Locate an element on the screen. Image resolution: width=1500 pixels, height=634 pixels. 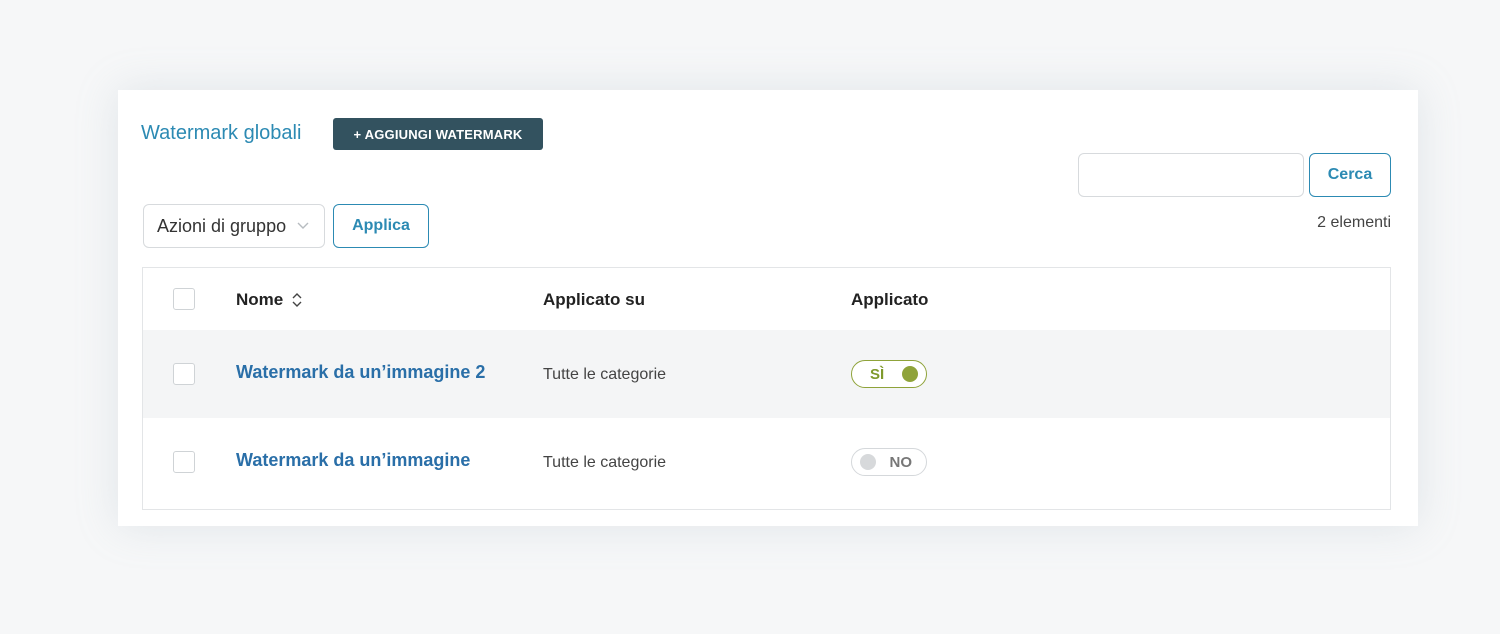
toggle-label: SÌ is located at coordinates (877, 374).